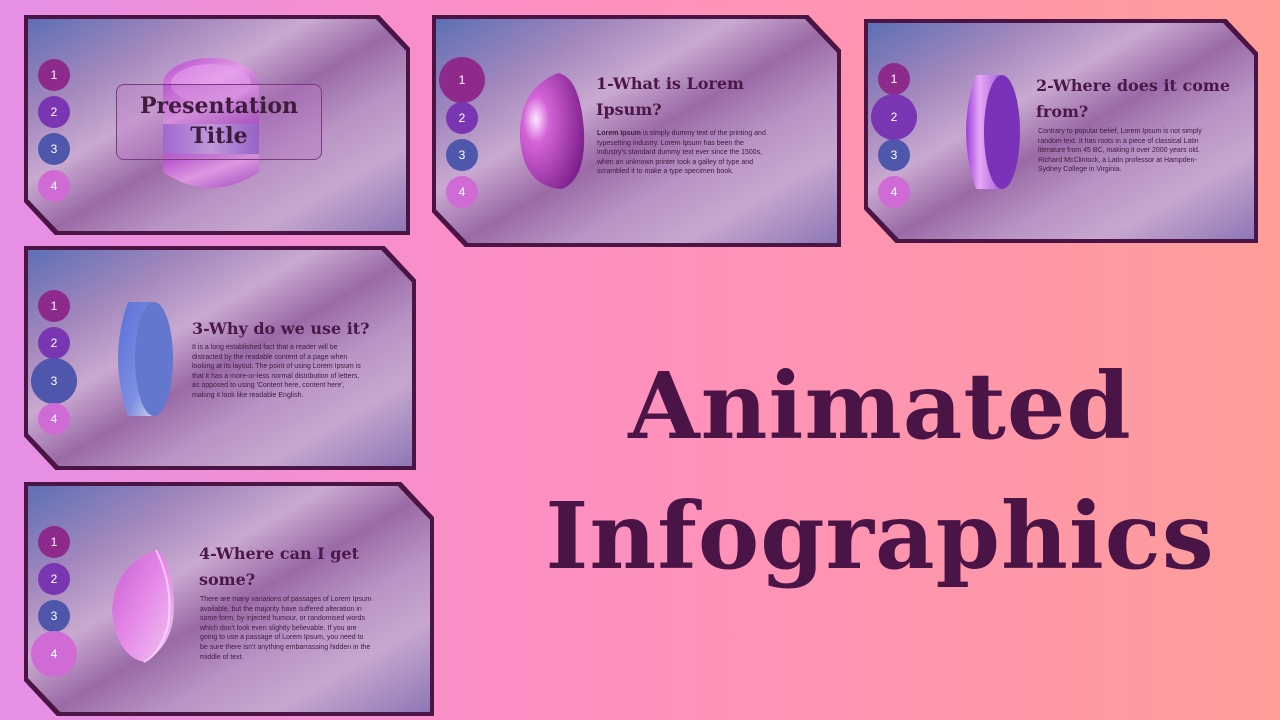 This screenshot has width=1280, height=720. What do you see at coordinates (1133, 85) in the screenshot?
I see `heading-line1: 2-Where does it come` at bounding box center [1133, 85].